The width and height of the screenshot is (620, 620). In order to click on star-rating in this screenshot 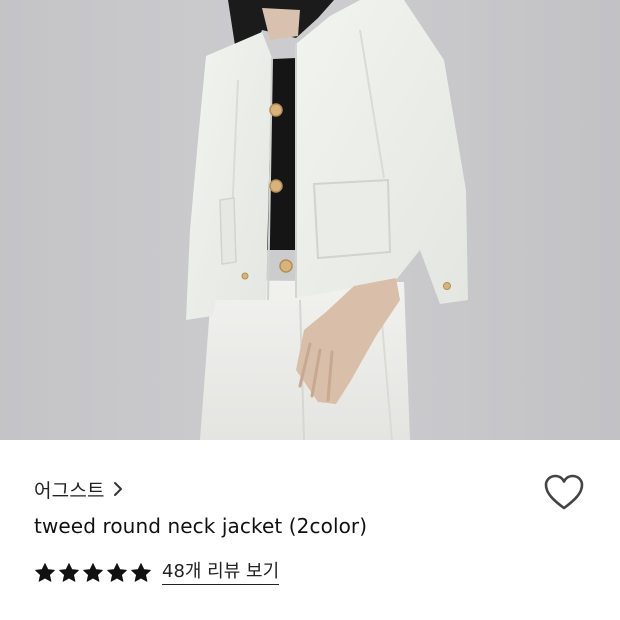, I will do `click(93, 573)`.